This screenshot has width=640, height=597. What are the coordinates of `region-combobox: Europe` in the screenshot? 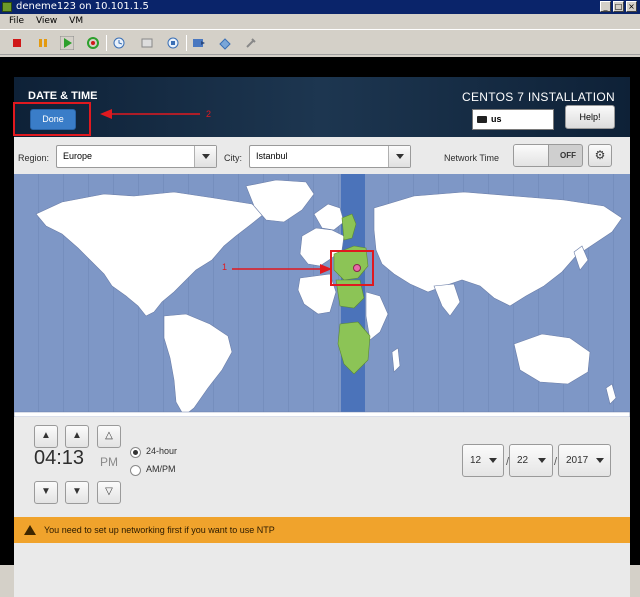 It's located at (136, 156).